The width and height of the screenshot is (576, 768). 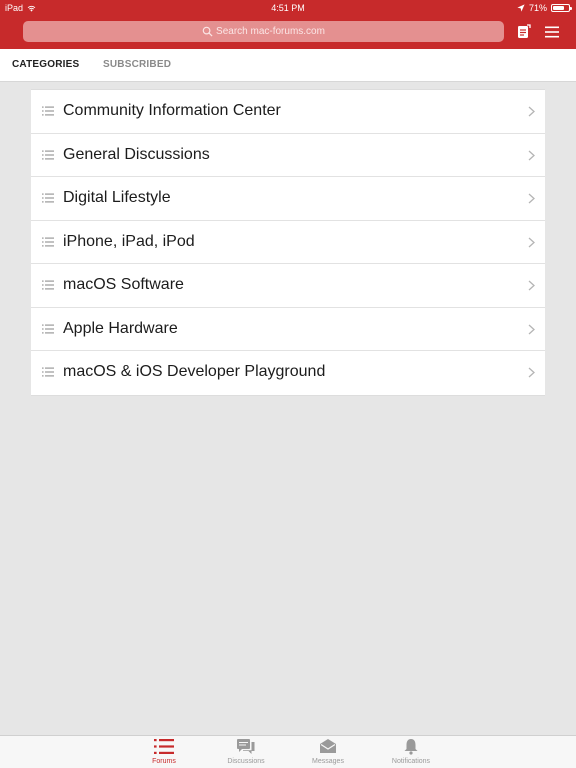 I want to click on forum-row-label: Digital Lifestyle, so click(x=117, y=197).